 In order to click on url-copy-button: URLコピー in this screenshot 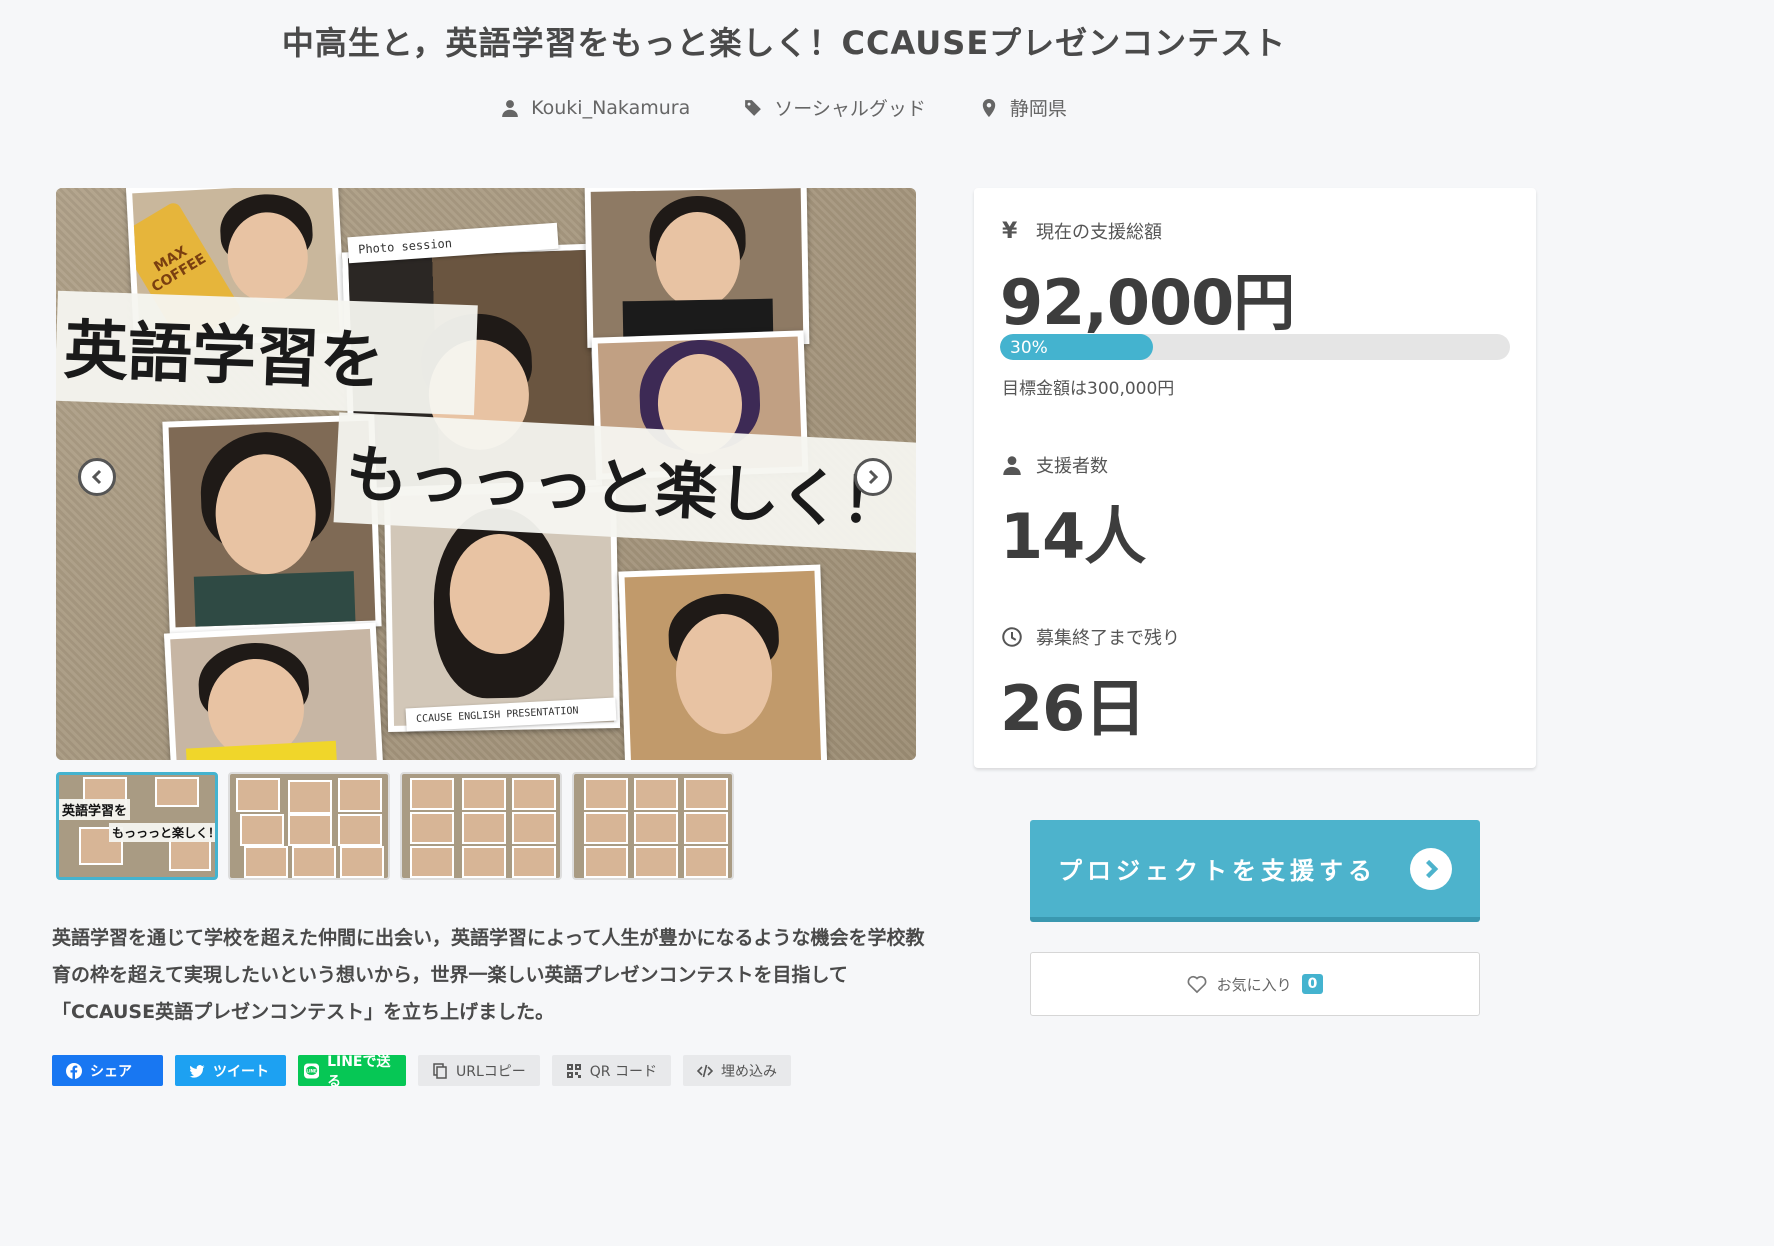, I will do `click(479, 1070)`.